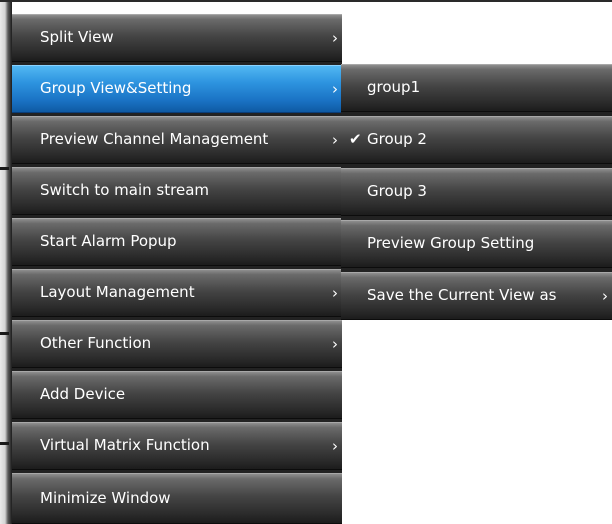  What do you see at coordinates (177, 38) in the screenshot?
I see `menu-item-split-view: Split View ›` at bounding box center [177, 38].